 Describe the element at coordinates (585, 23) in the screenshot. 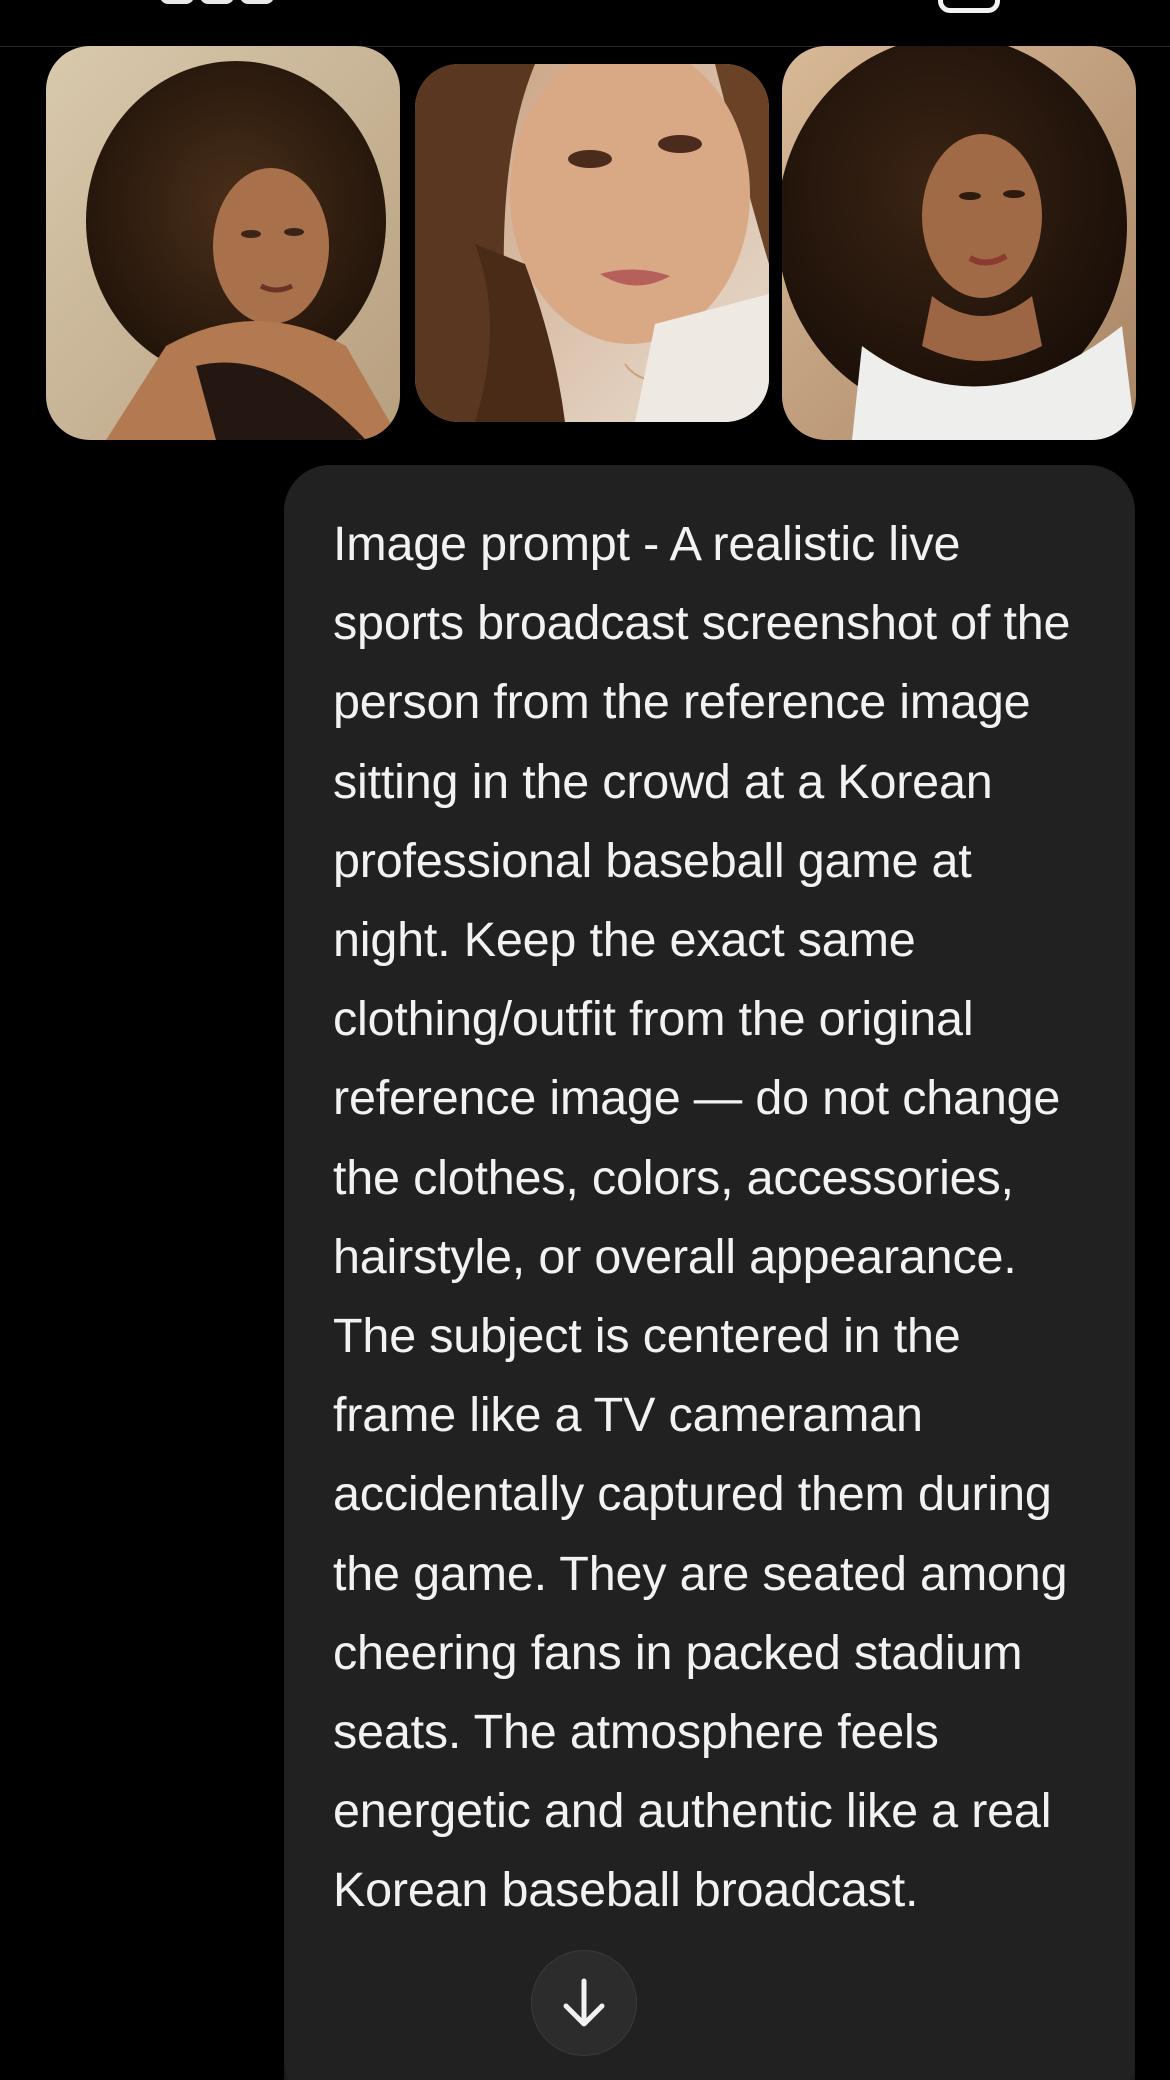

I see `top-bar` at that location.